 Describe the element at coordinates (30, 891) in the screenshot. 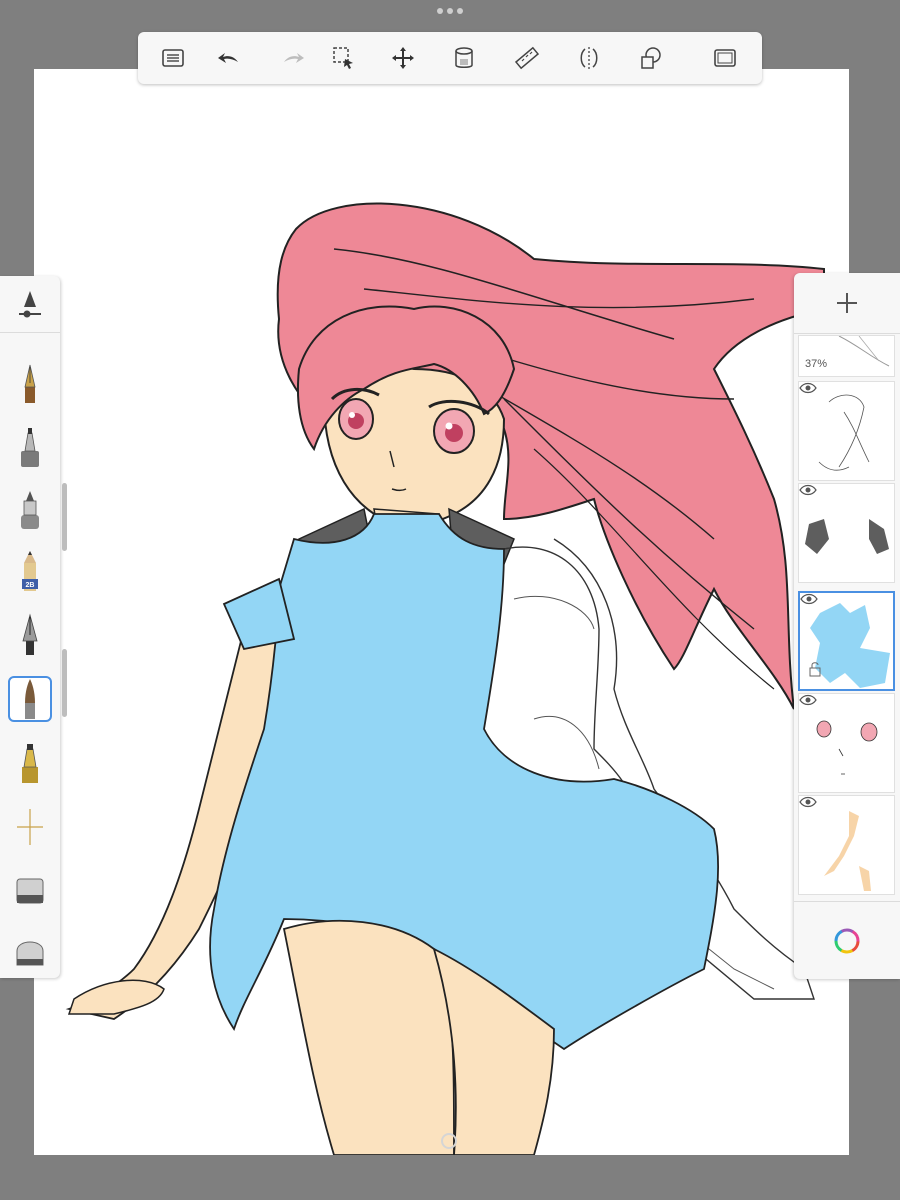

I see `eraser-brush` at that location.